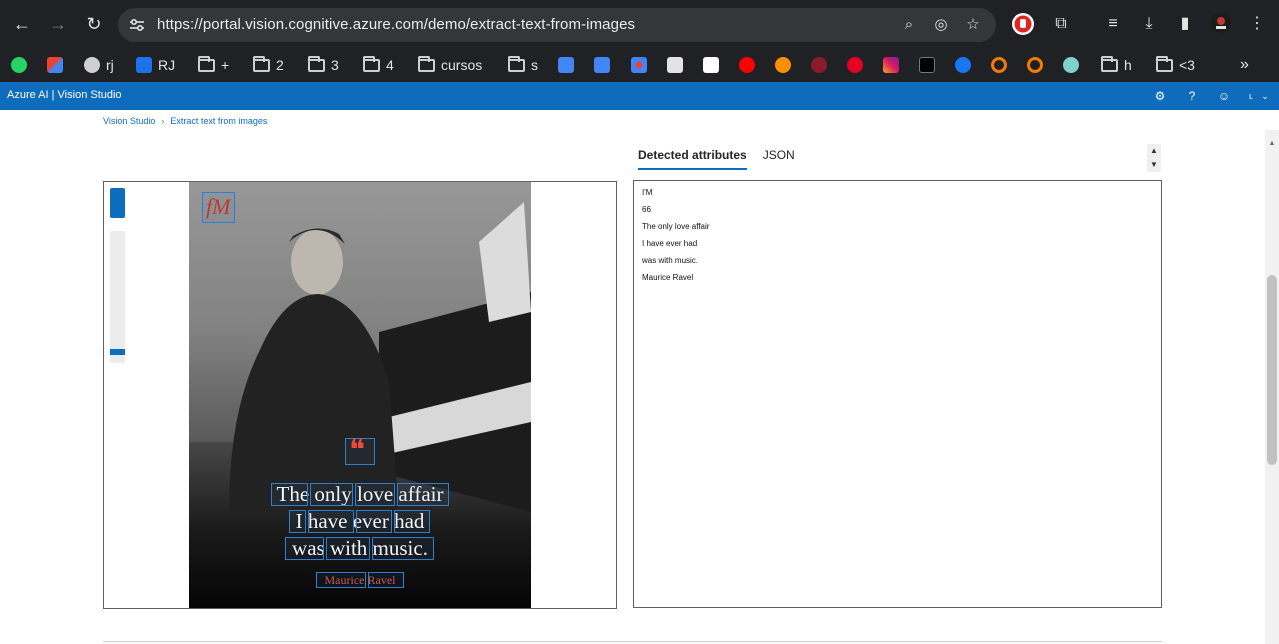  Describe the element at coordinates (927, 65) in the screenshot. I see `x-twitter-icon` at that location.